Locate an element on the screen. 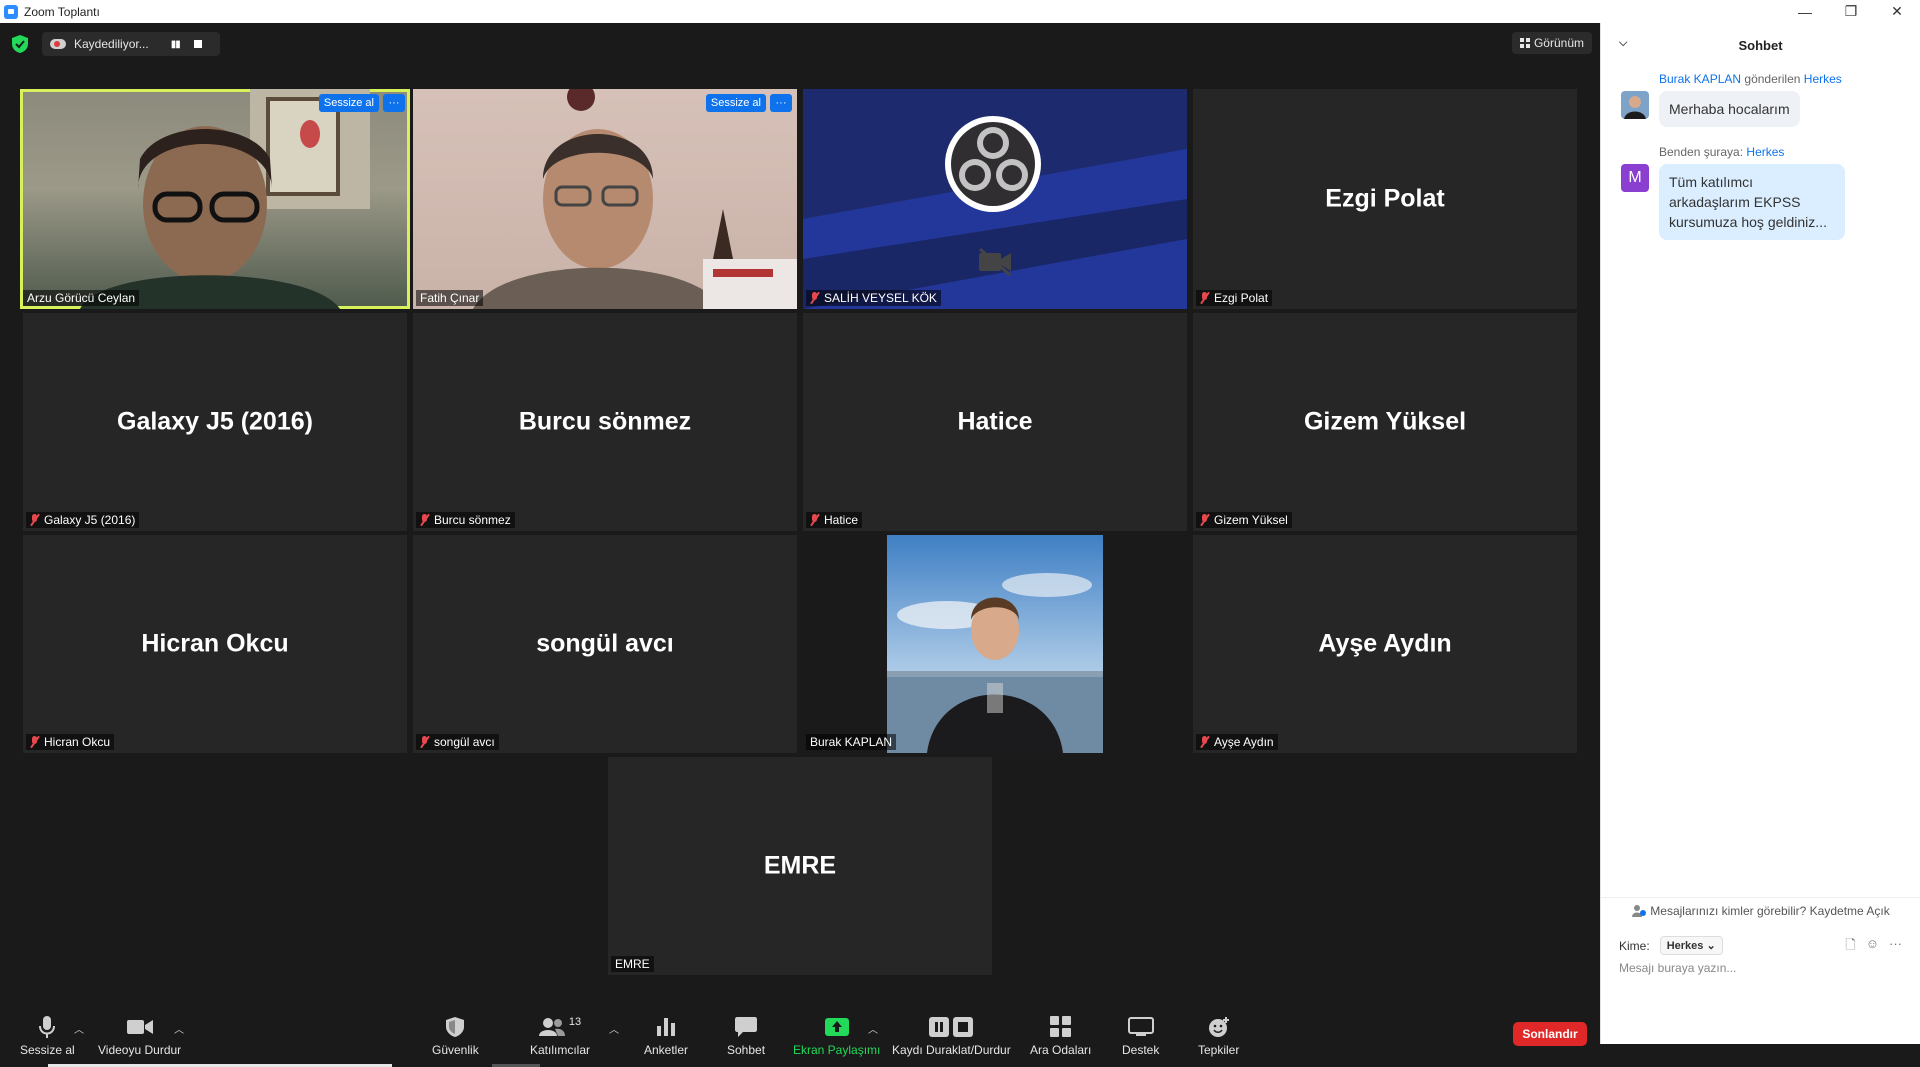 Image resolution: width=1920 pixels, height=1067 pixels. video-tile: Burak KAPLAN is located at coordinates (995, 644).